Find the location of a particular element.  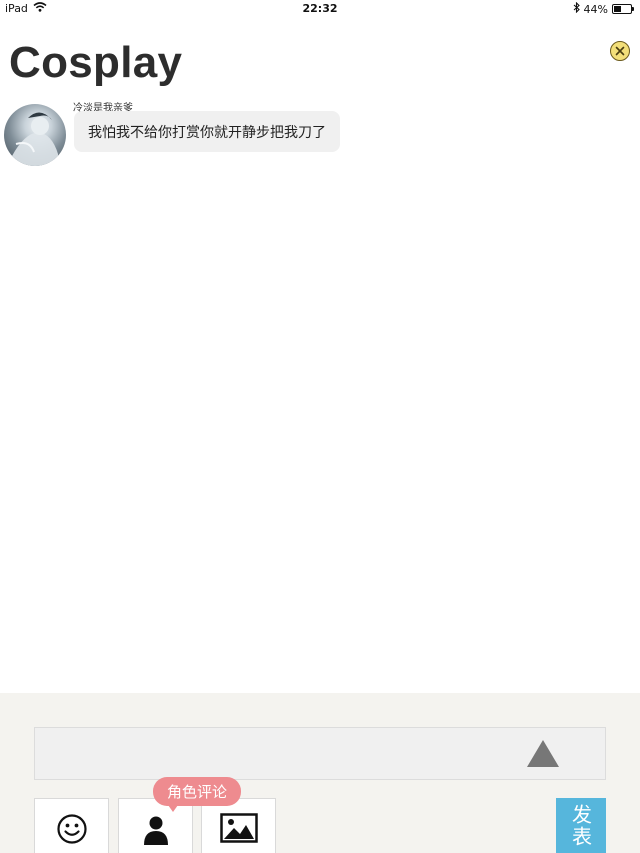

close-icon is located at coordinates (620, 51).